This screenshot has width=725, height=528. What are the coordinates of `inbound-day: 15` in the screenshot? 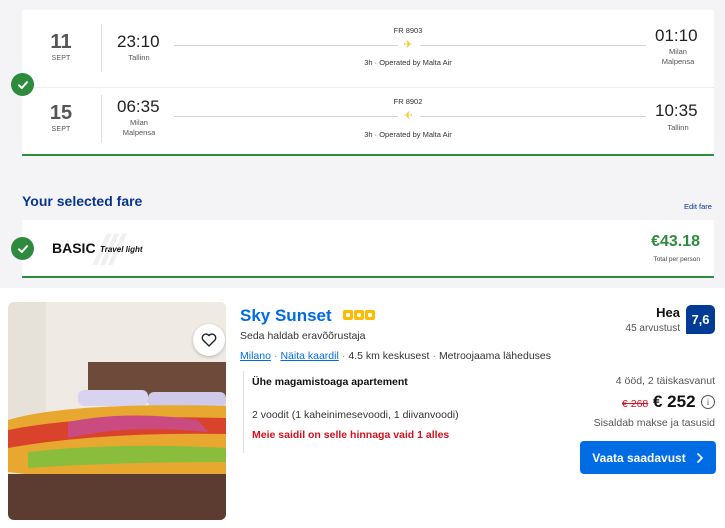 It's located at (61, 113).